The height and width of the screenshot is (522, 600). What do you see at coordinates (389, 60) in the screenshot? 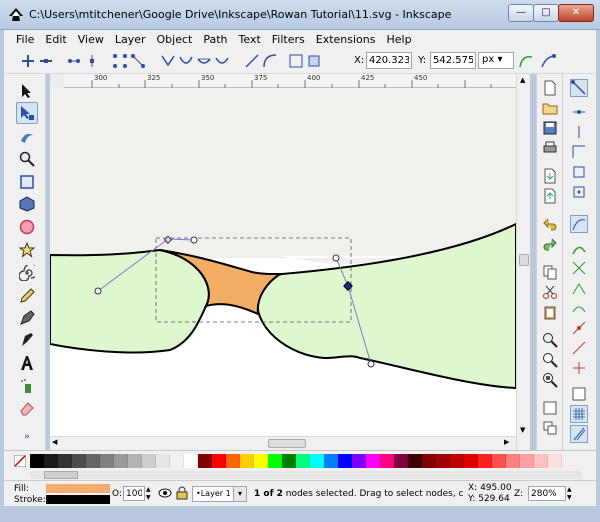
I see `x-coordinate-input` at bounding box center [389, 60].